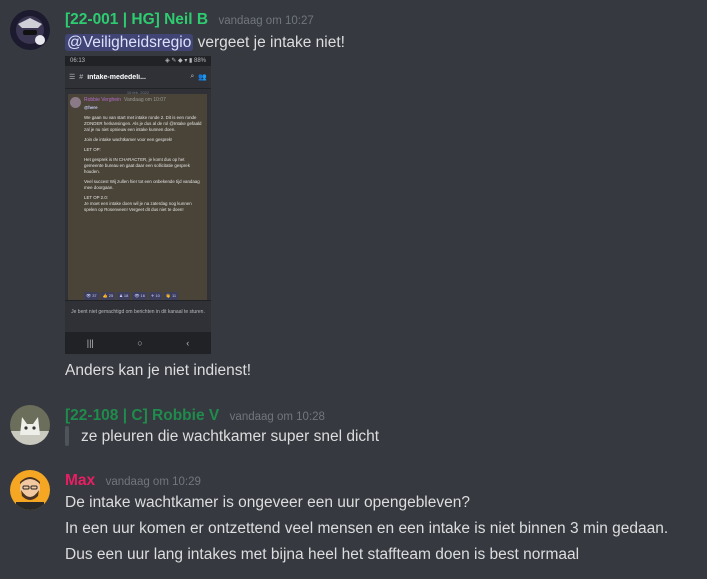 The width and height of the screenshot is (707, 579). Describe the element at coordinates (91, 107) in the screenshot. I see `phone-here-mention: @here` at that location.